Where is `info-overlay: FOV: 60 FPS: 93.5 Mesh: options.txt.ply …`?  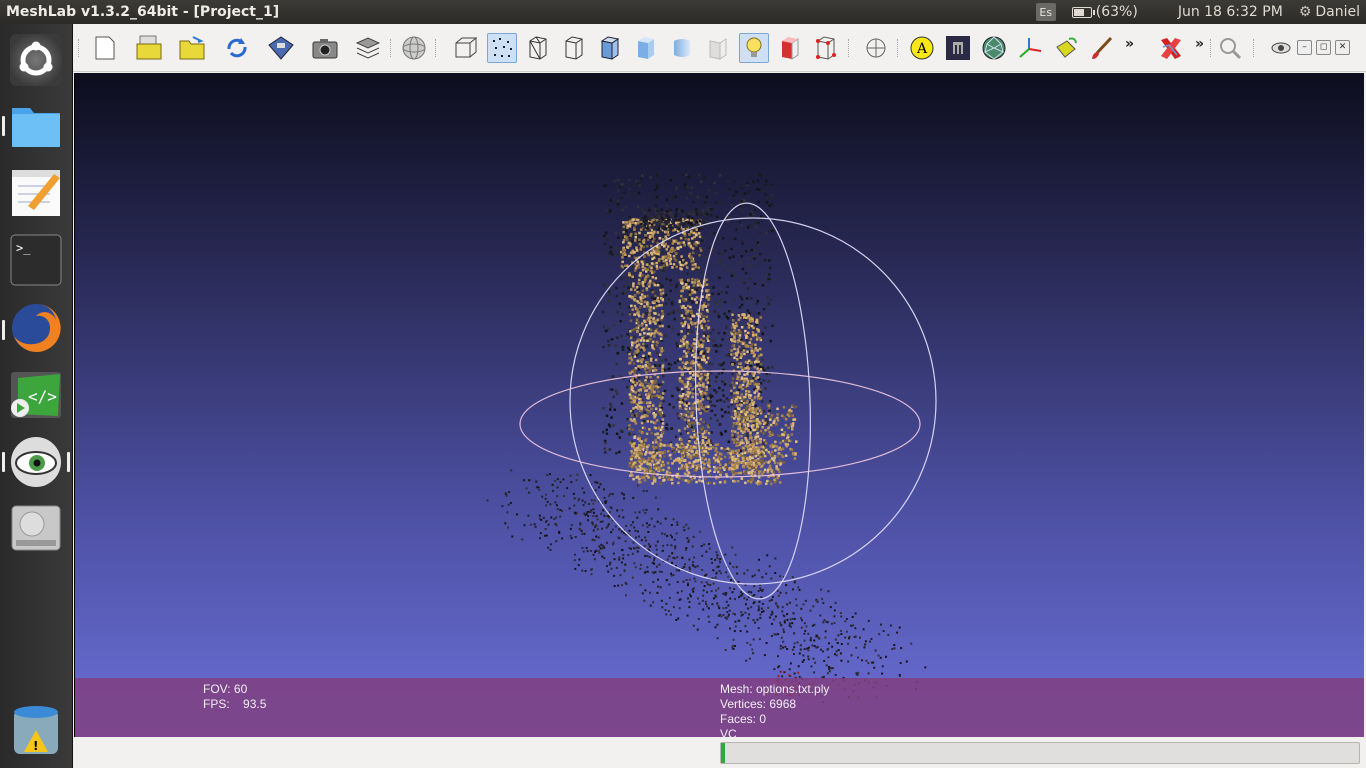
info-overlay: FOV: 60 FPS: 93.5 Mesh: options.txt.ply … is located at coordinates (719, 707).